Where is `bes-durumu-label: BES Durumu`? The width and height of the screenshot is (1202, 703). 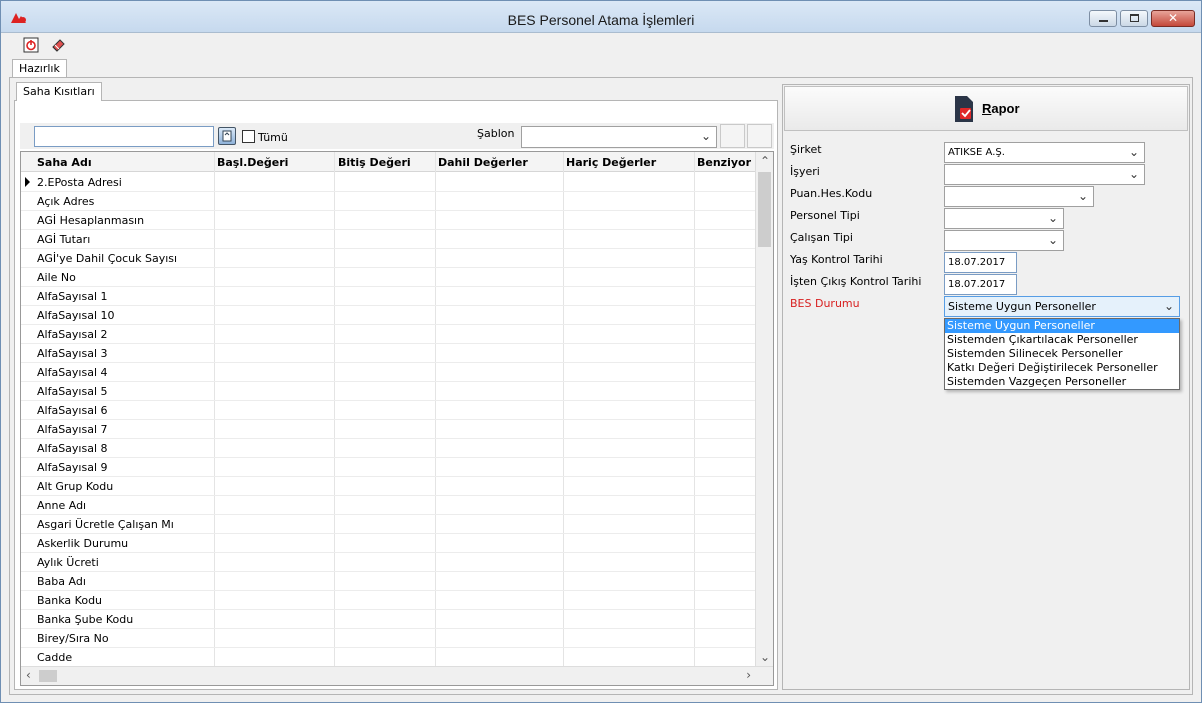 bes-durumu-label: BES Durumu is located at coordinates (825, 303).